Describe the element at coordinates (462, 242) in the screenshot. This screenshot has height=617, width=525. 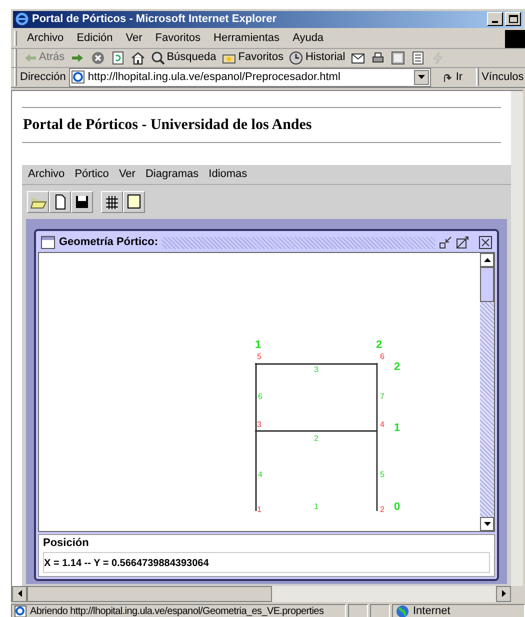
I see `maximize-icon` at that location.